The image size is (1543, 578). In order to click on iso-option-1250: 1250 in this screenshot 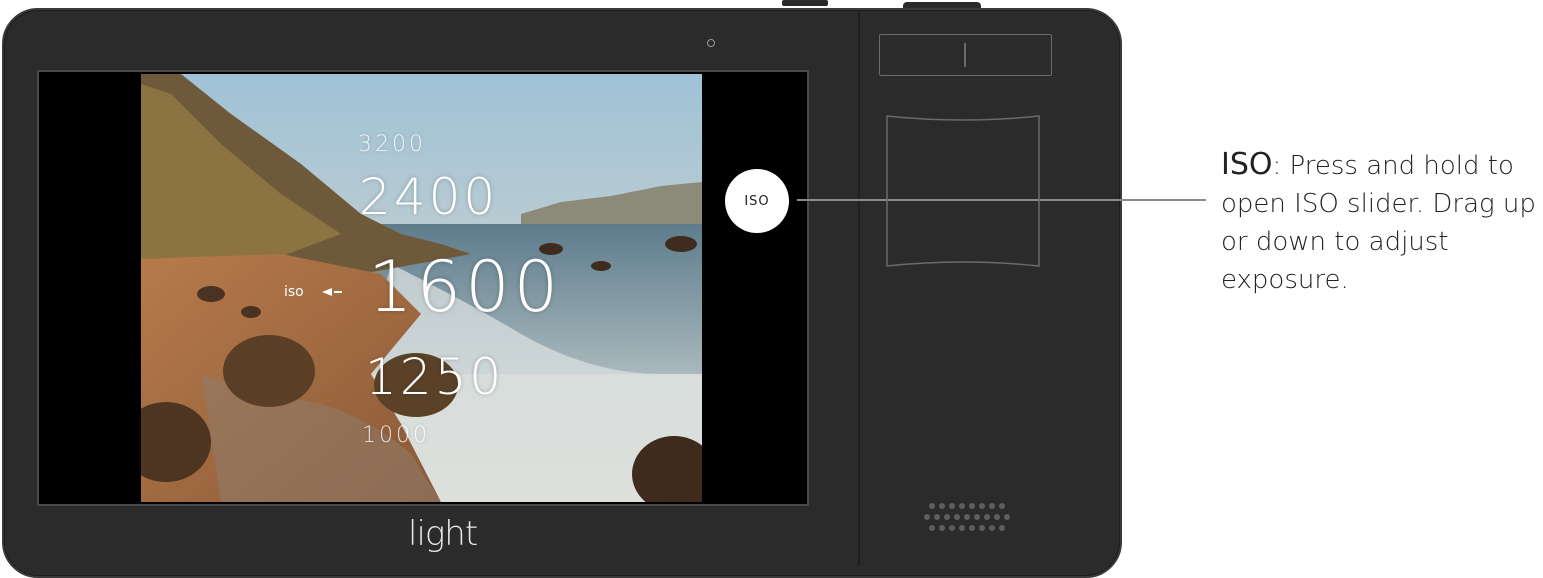, I will do `click(434, 377)`.